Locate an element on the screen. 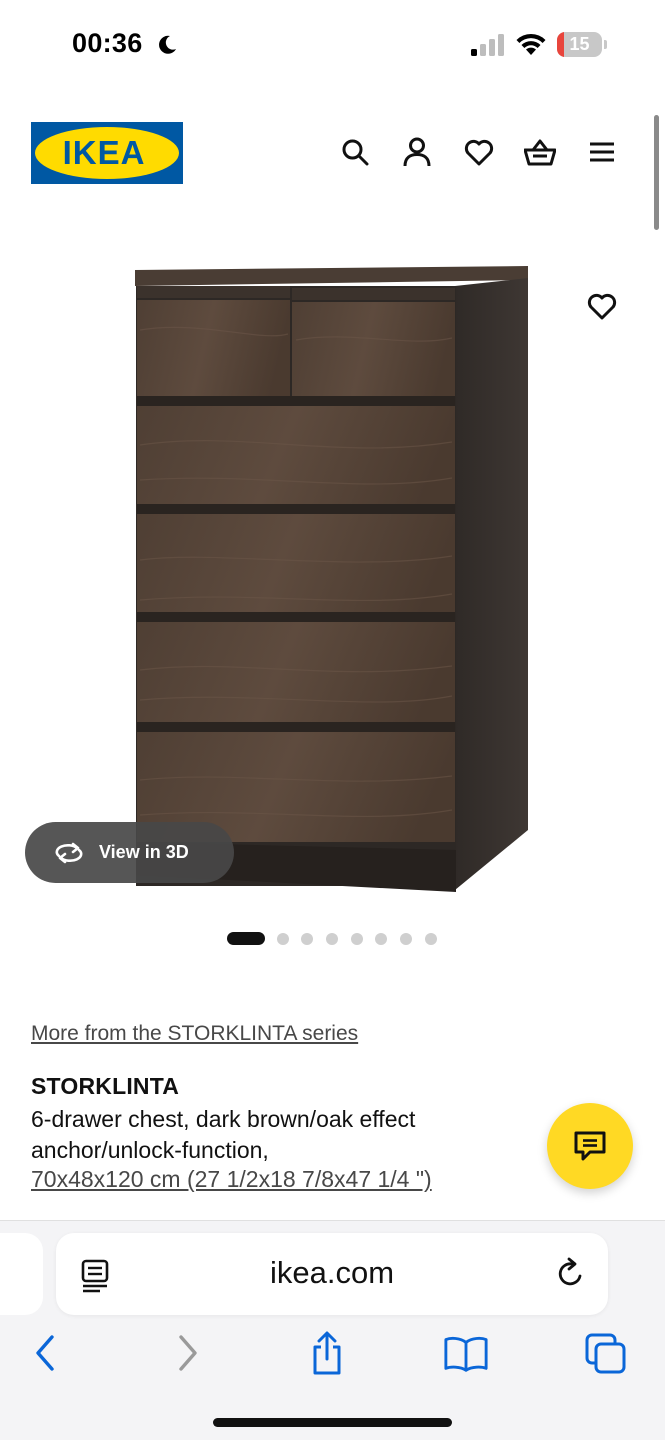  save-to-list-button is located at coordinates (602, 306).